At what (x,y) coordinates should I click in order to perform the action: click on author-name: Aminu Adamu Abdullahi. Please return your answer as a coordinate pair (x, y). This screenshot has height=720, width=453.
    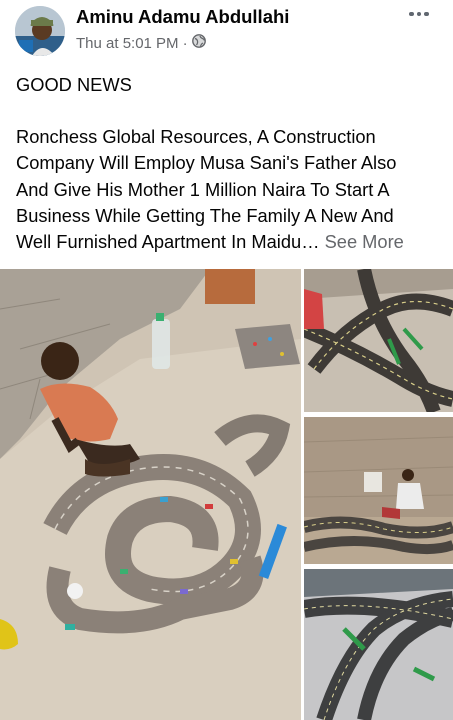
    Looking at the image, I should click on (182, 17).